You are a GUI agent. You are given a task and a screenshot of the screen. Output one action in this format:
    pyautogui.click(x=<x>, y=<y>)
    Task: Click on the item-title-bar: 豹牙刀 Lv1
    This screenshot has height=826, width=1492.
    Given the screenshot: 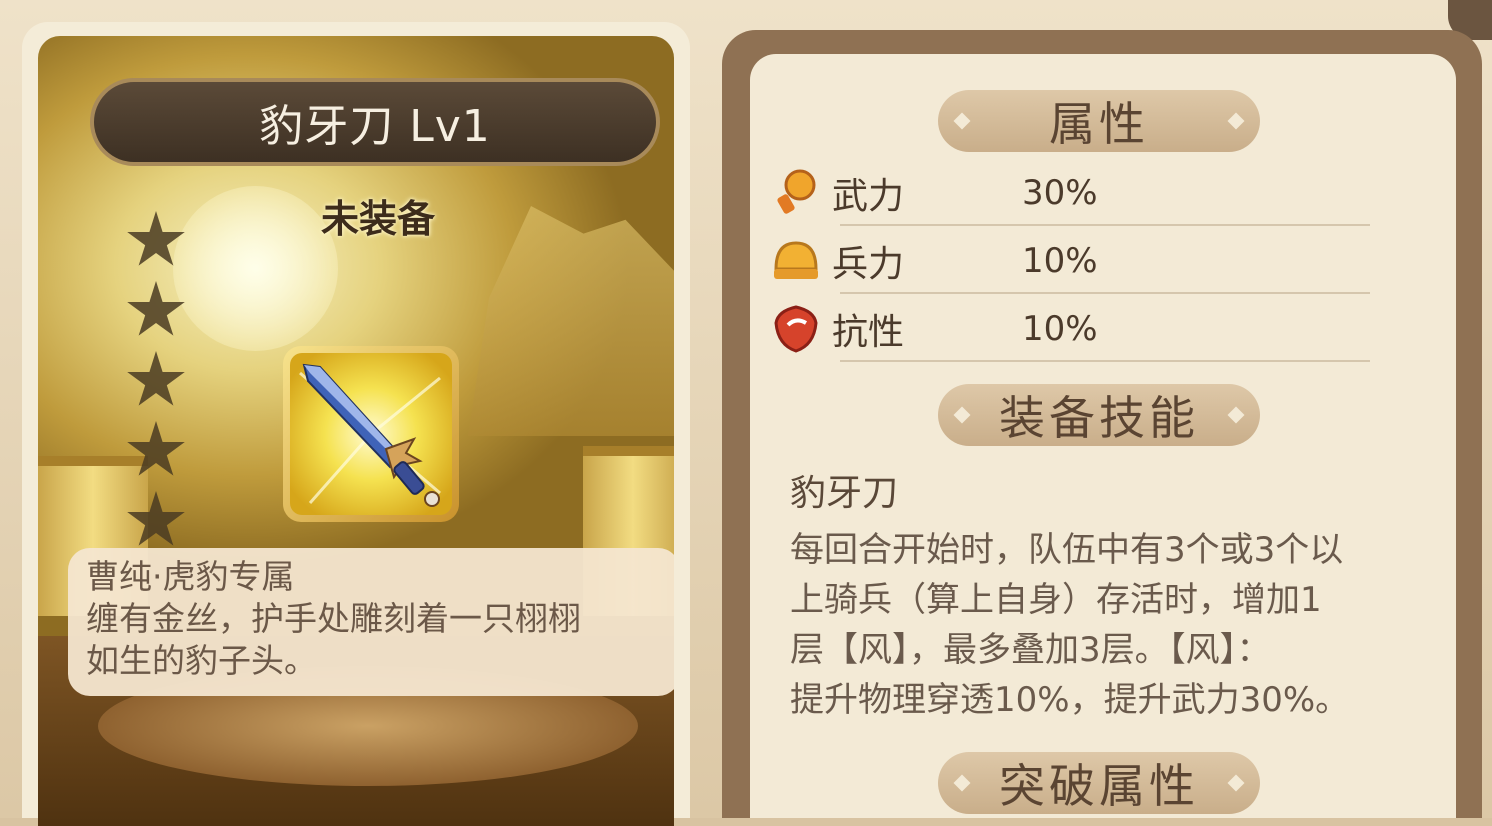 What is the action you would take?
    pyautogui.click(x=375, y=122)
    